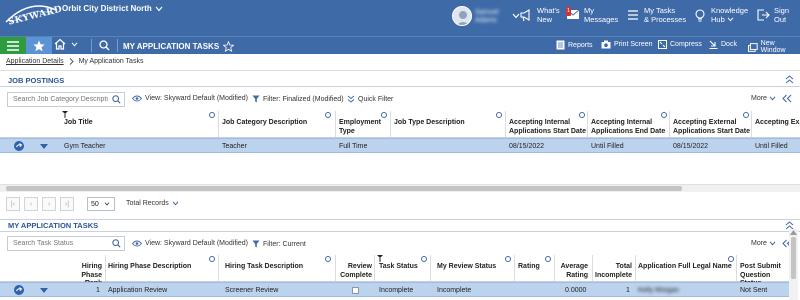 The height and width of the screenshot is (300, 800). Describe the element at coordinates (613, 271) in the screenshot. I see `col-total-incomplete: Total Incomplete` at that location.